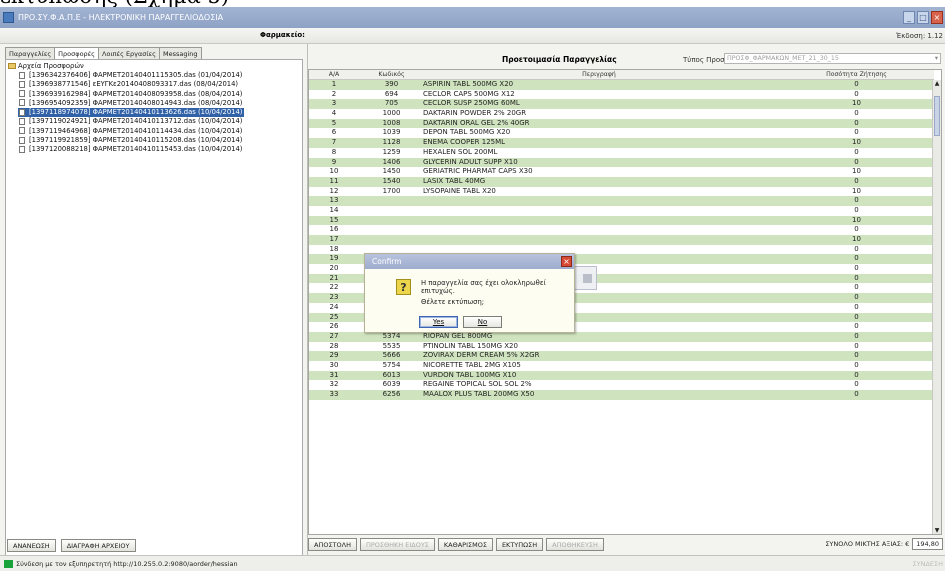  What do you see at coordinates (180, 53) in the screenshot?
I see `tab-messaging: Messaging` at bounding box center [180, 53].